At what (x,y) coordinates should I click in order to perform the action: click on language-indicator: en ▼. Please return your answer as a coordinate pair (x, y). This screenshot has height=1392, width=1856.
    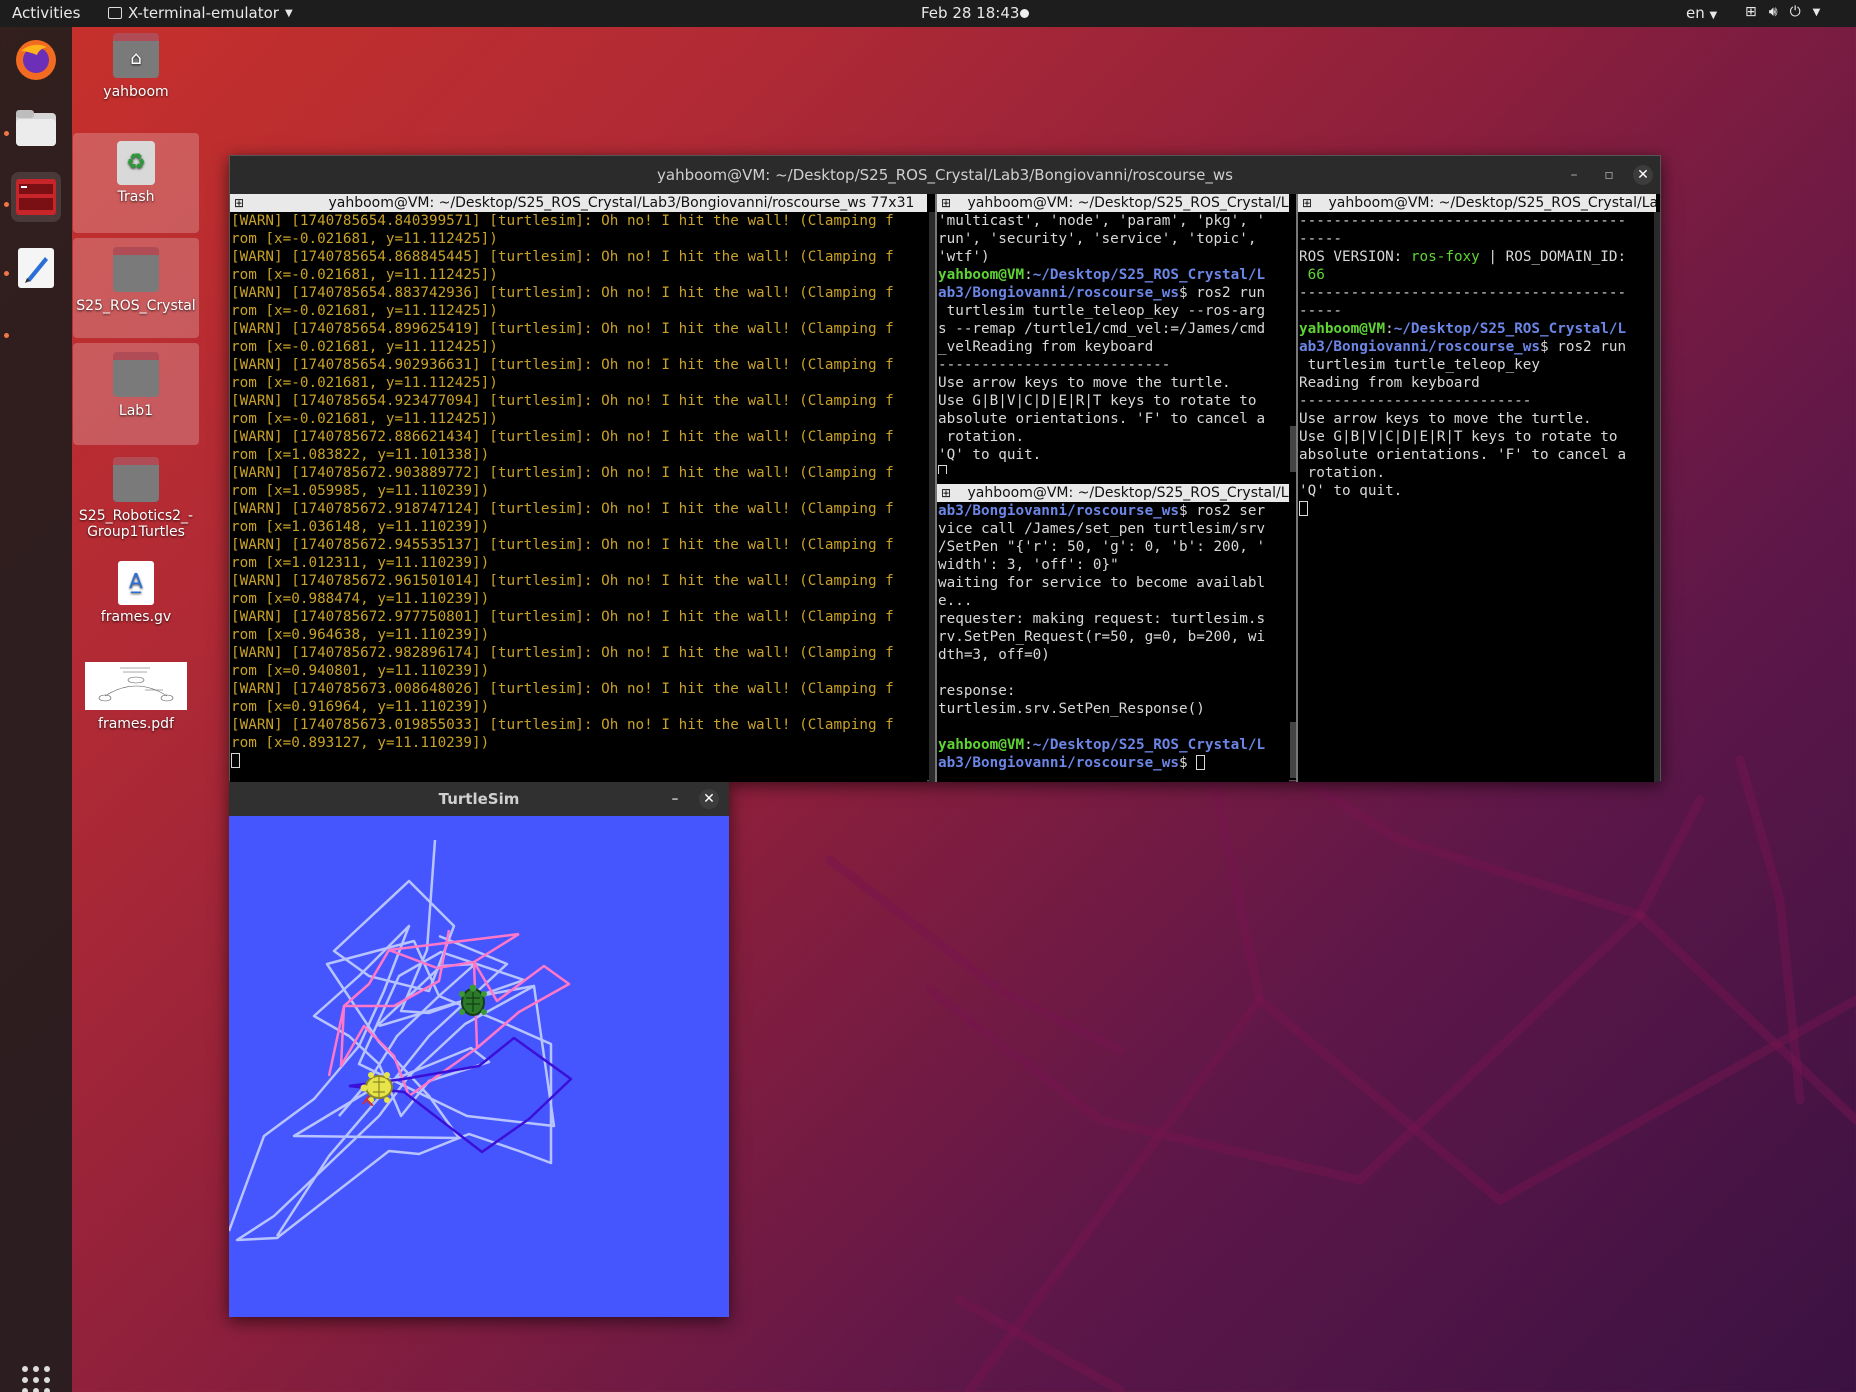
    Looking at the image, I should click on (1701, 13).